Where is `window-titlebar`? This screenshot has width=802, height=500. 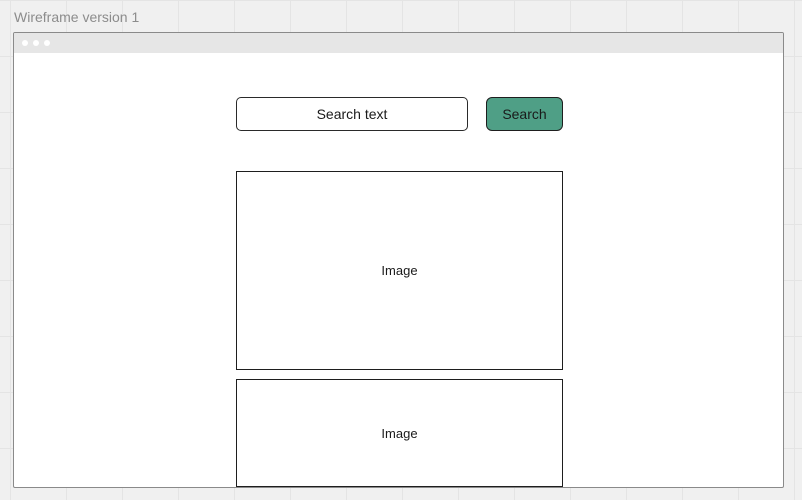 window-titlebar is located at coordinates (398, 43).